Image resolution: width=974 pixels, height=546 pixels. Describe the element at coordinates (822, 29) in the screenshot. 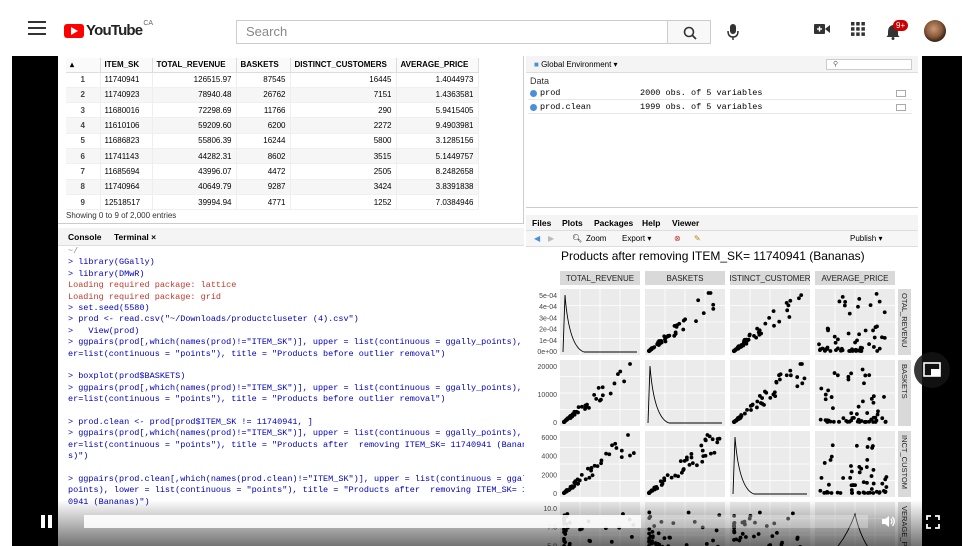

I see `create-video-icon` at that location.